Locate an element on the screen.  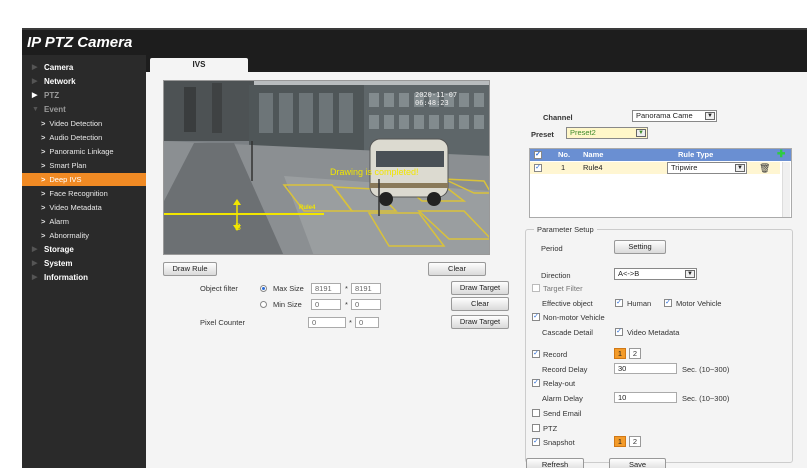
sidebar-item-smart-plan: > Smart Plan is located at coordinates (84, 165).